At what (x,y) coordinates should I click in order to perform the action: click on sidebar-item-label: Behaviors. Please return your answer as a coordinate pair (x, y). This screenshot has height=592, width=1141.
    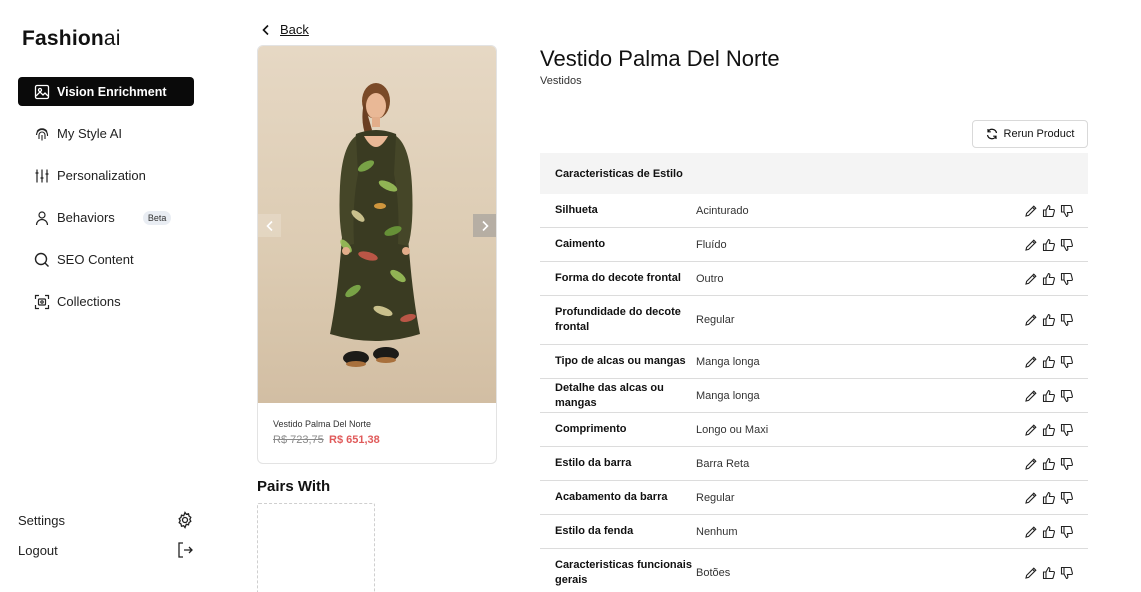
    Looking at the image, I should click on (86, 217).